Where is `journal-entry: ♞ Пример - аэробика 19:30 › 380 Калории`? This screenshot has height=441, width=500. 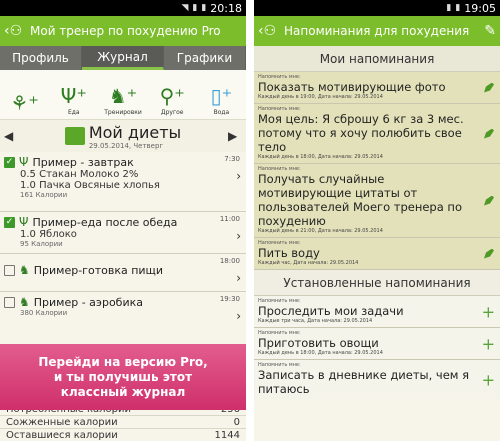 journal-entry: ♞ Пример - аэробика 19:30 › 380 Калории is located at coordinates (123, 310).